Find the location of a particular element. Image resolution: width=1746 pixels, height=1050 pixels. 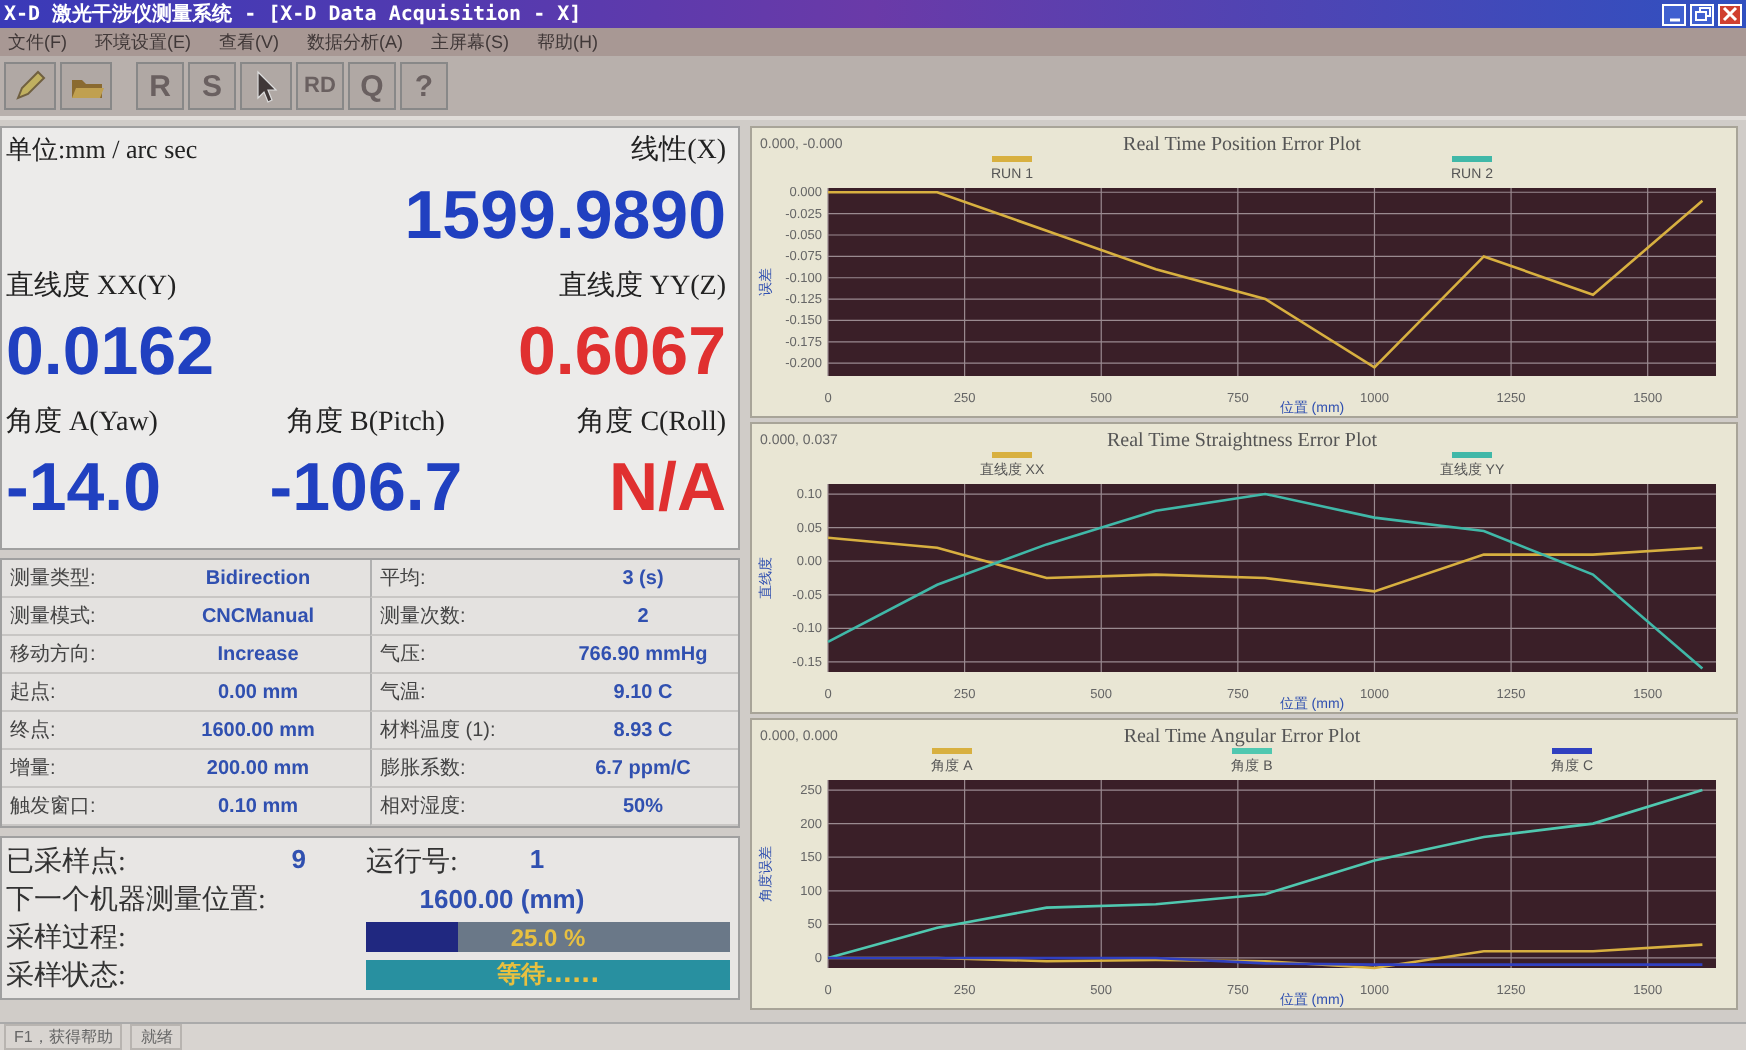

parameter-value: 3 (s) is located at coordinates (643, 578).